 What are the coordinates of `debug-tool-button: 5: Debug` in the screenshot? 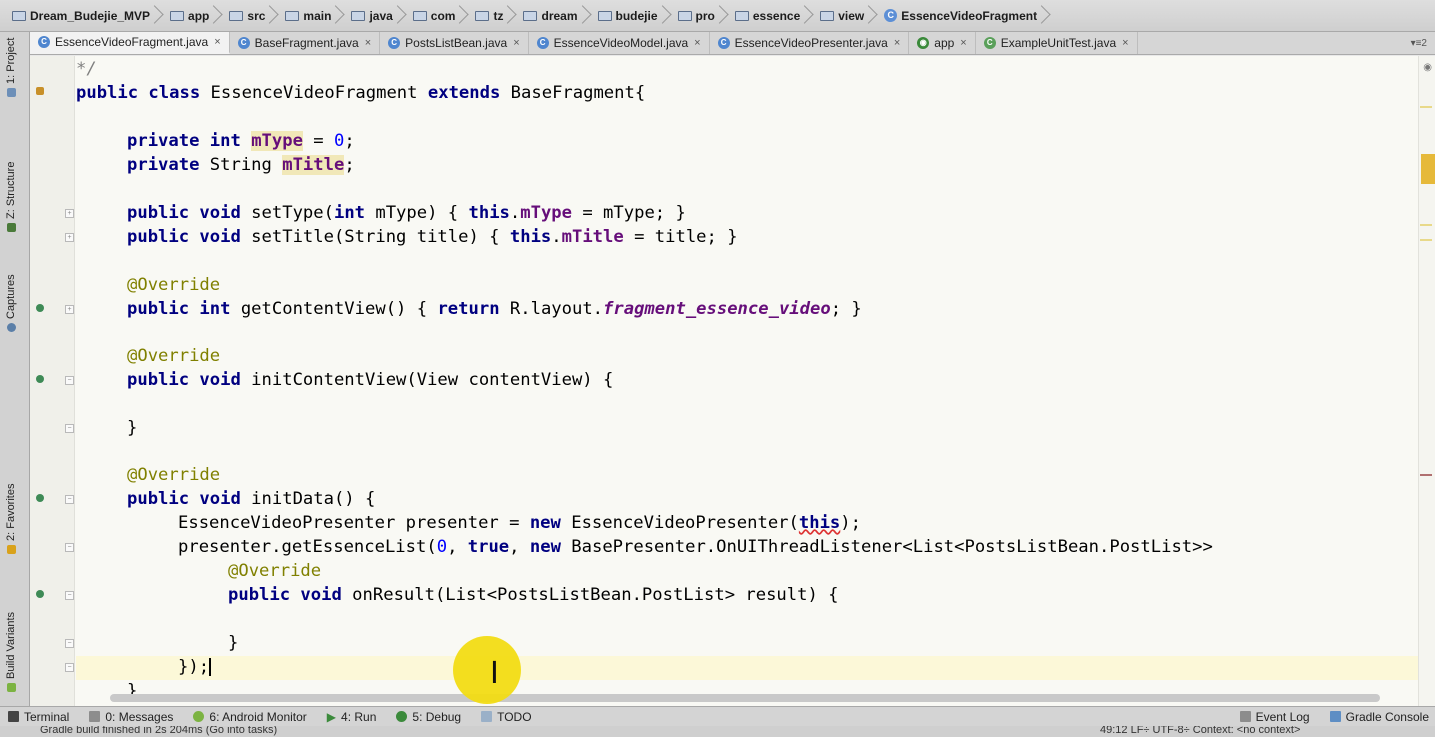 It's located at (428, 717).